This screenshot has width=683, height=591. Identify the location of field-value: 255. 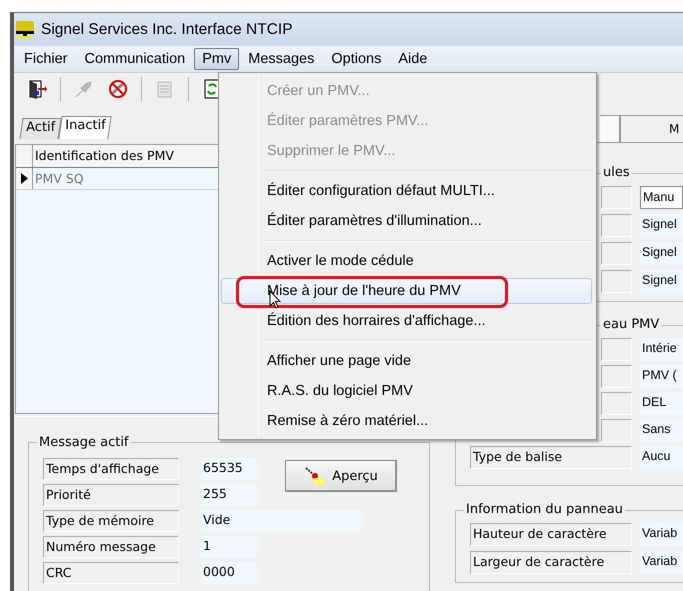
(229, 495).